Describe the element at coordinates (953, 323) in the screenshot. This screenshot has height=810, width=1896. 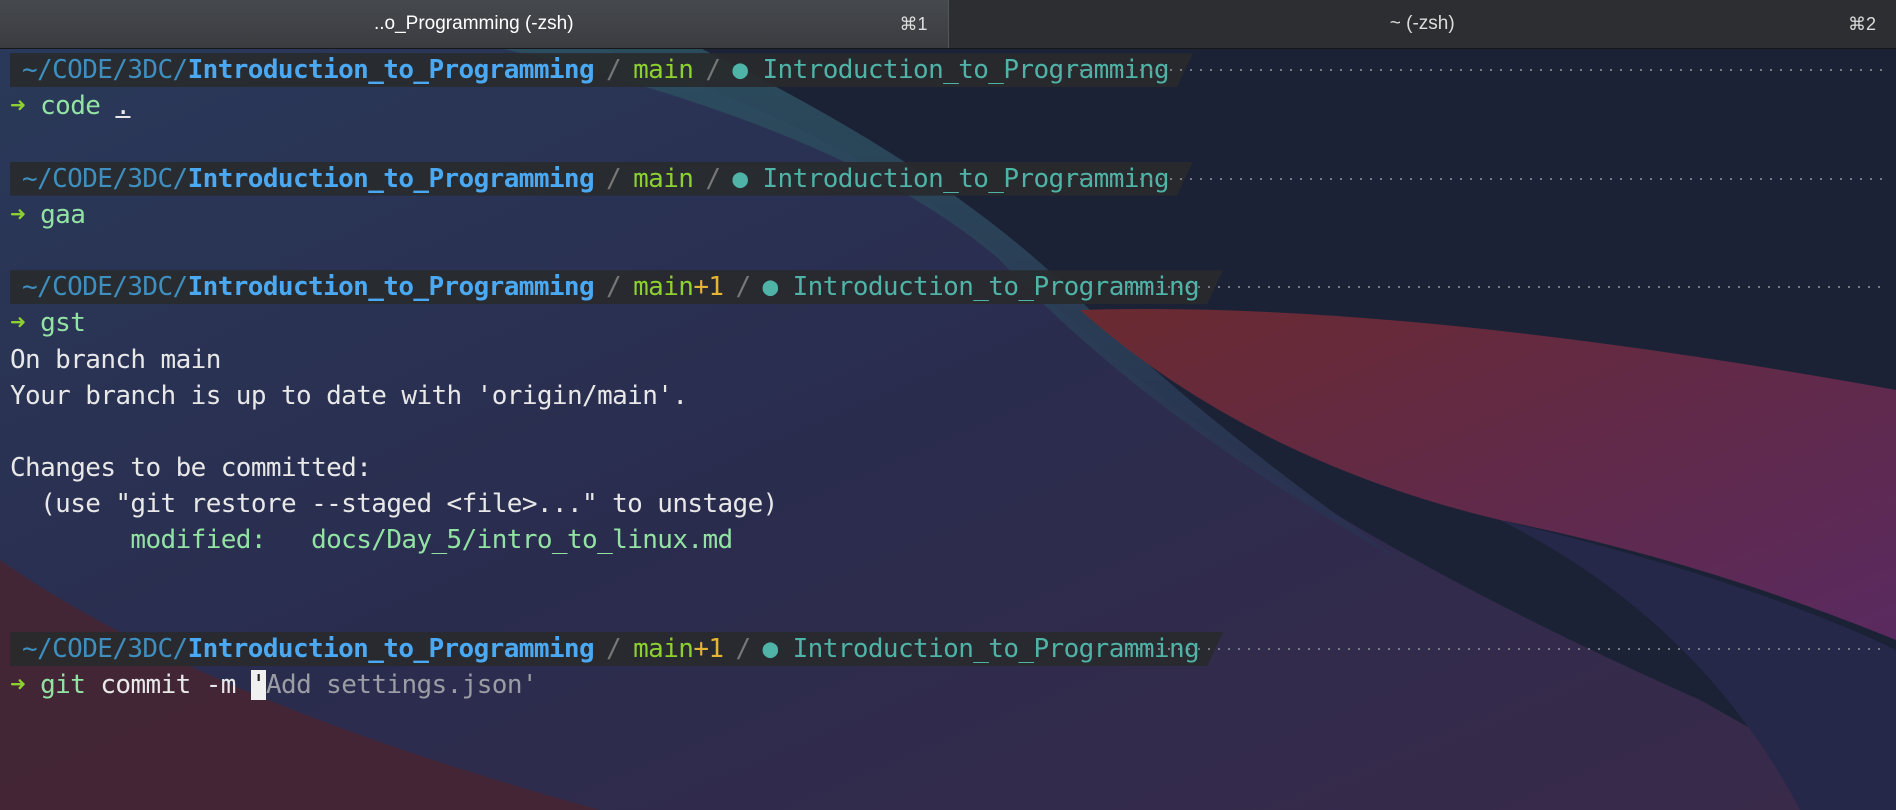
I see `command-line: ➜ gst` at that location.